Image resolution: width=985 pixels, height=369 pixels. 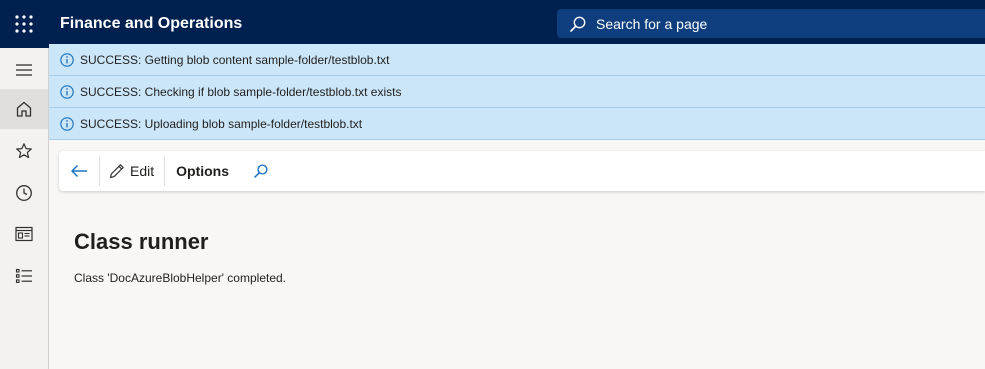 I want to click on nav-menu-button, so click(x=24, y=70).